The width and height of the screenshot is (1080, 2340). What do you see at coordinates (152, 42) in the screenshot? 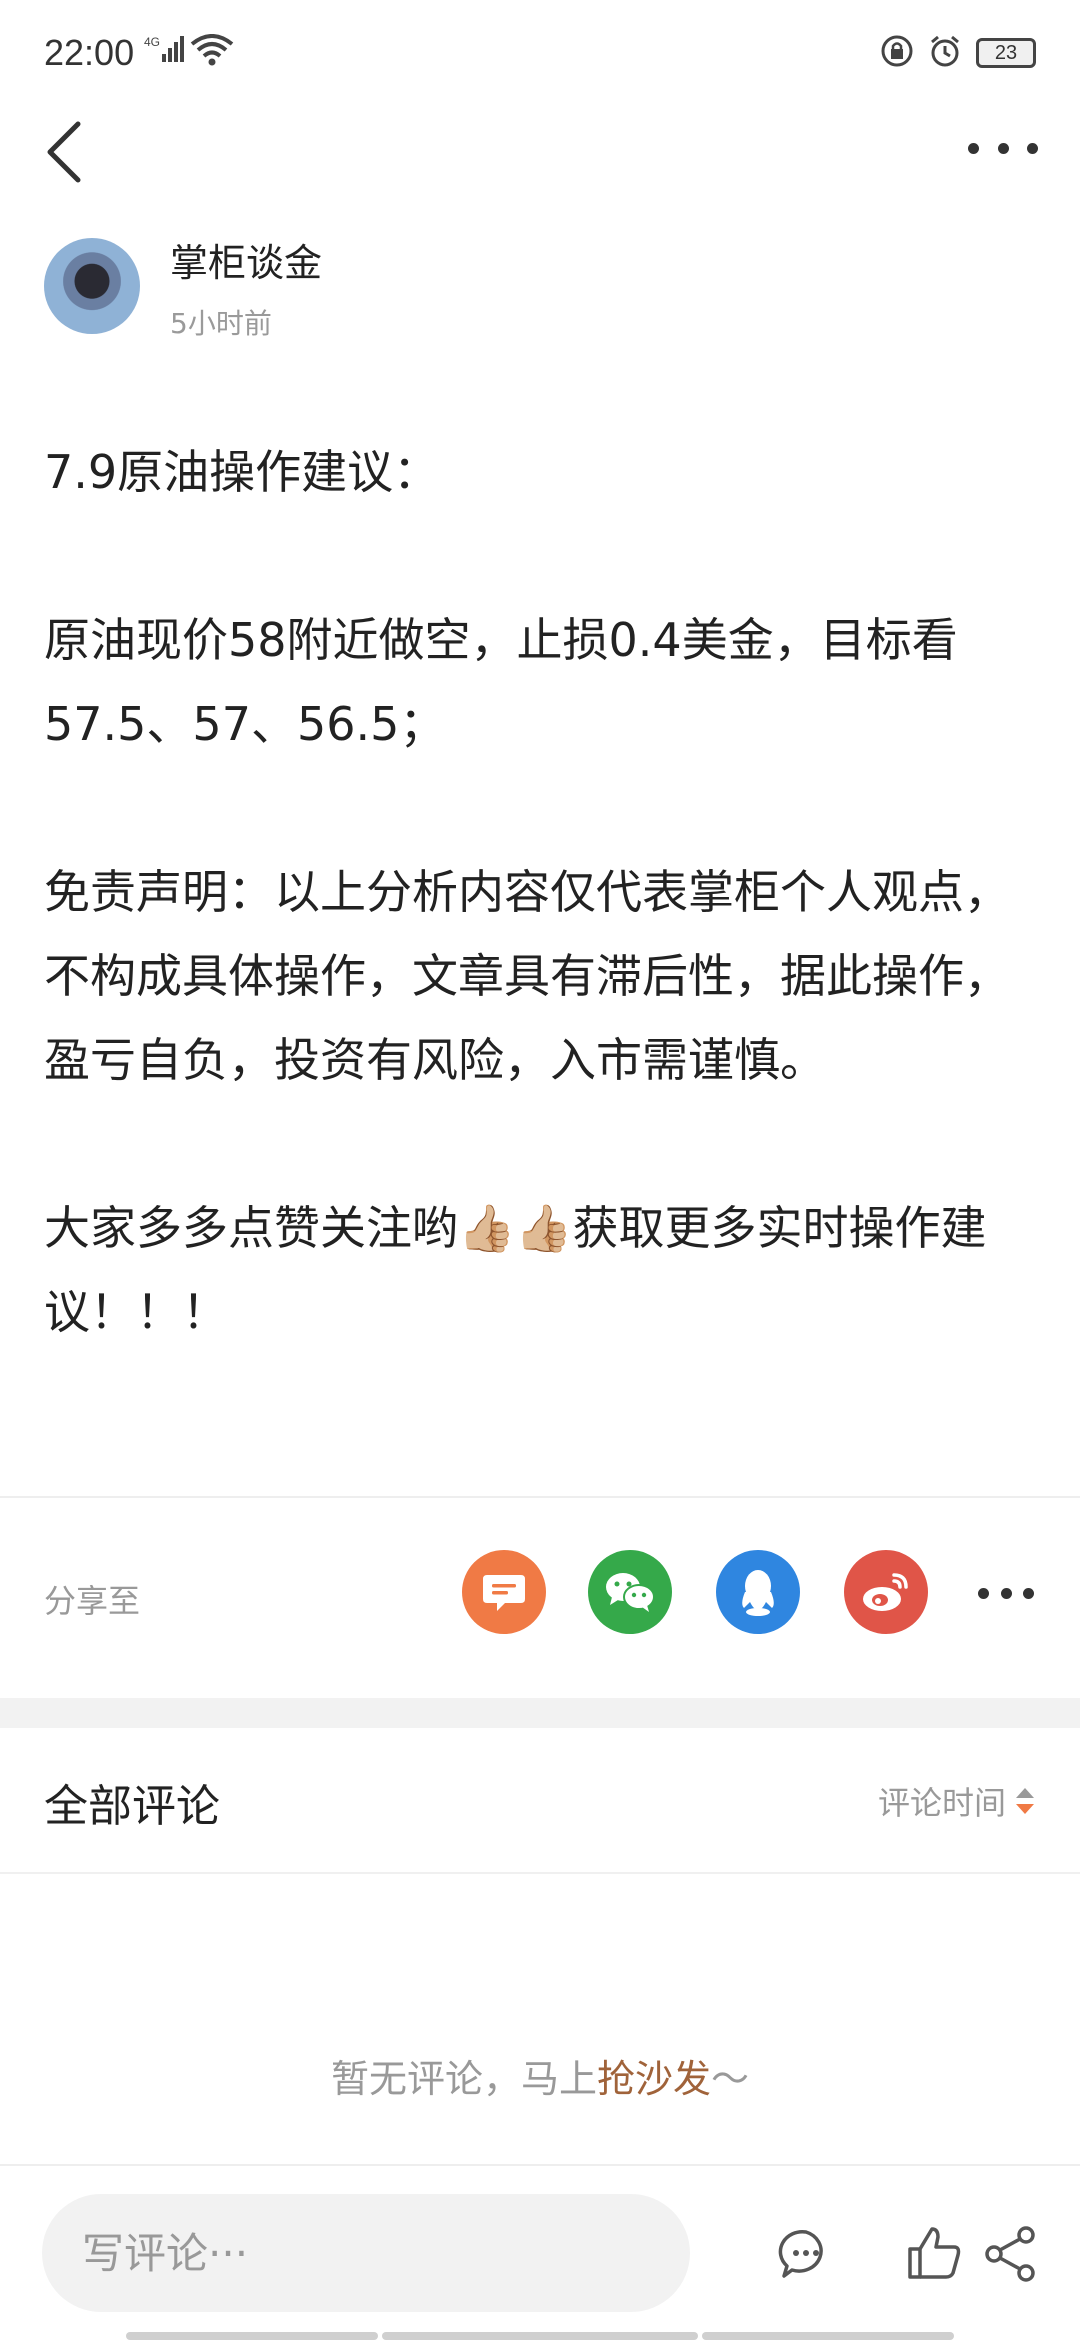
I see `network-label: 4G` at bounding box center [152, 42].